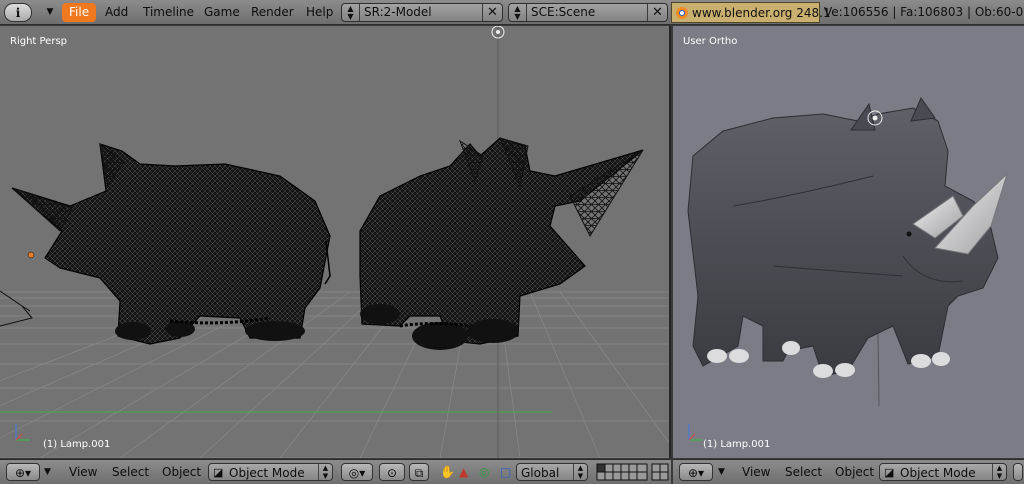  Describe the element at coordinates (657, 12) in the screenshot. I see `scene-delete-icon: ✕` at that location.